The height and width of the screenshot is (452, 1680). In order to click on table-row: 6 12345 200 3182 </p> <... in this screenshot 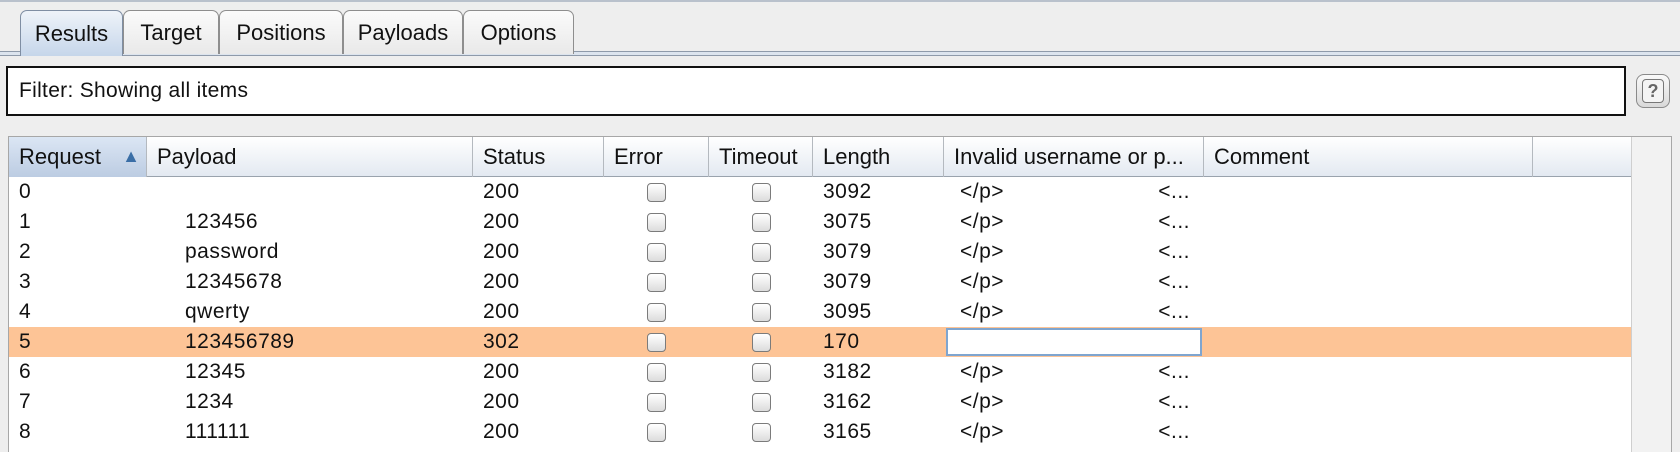, I will do `click(821, 372)`.